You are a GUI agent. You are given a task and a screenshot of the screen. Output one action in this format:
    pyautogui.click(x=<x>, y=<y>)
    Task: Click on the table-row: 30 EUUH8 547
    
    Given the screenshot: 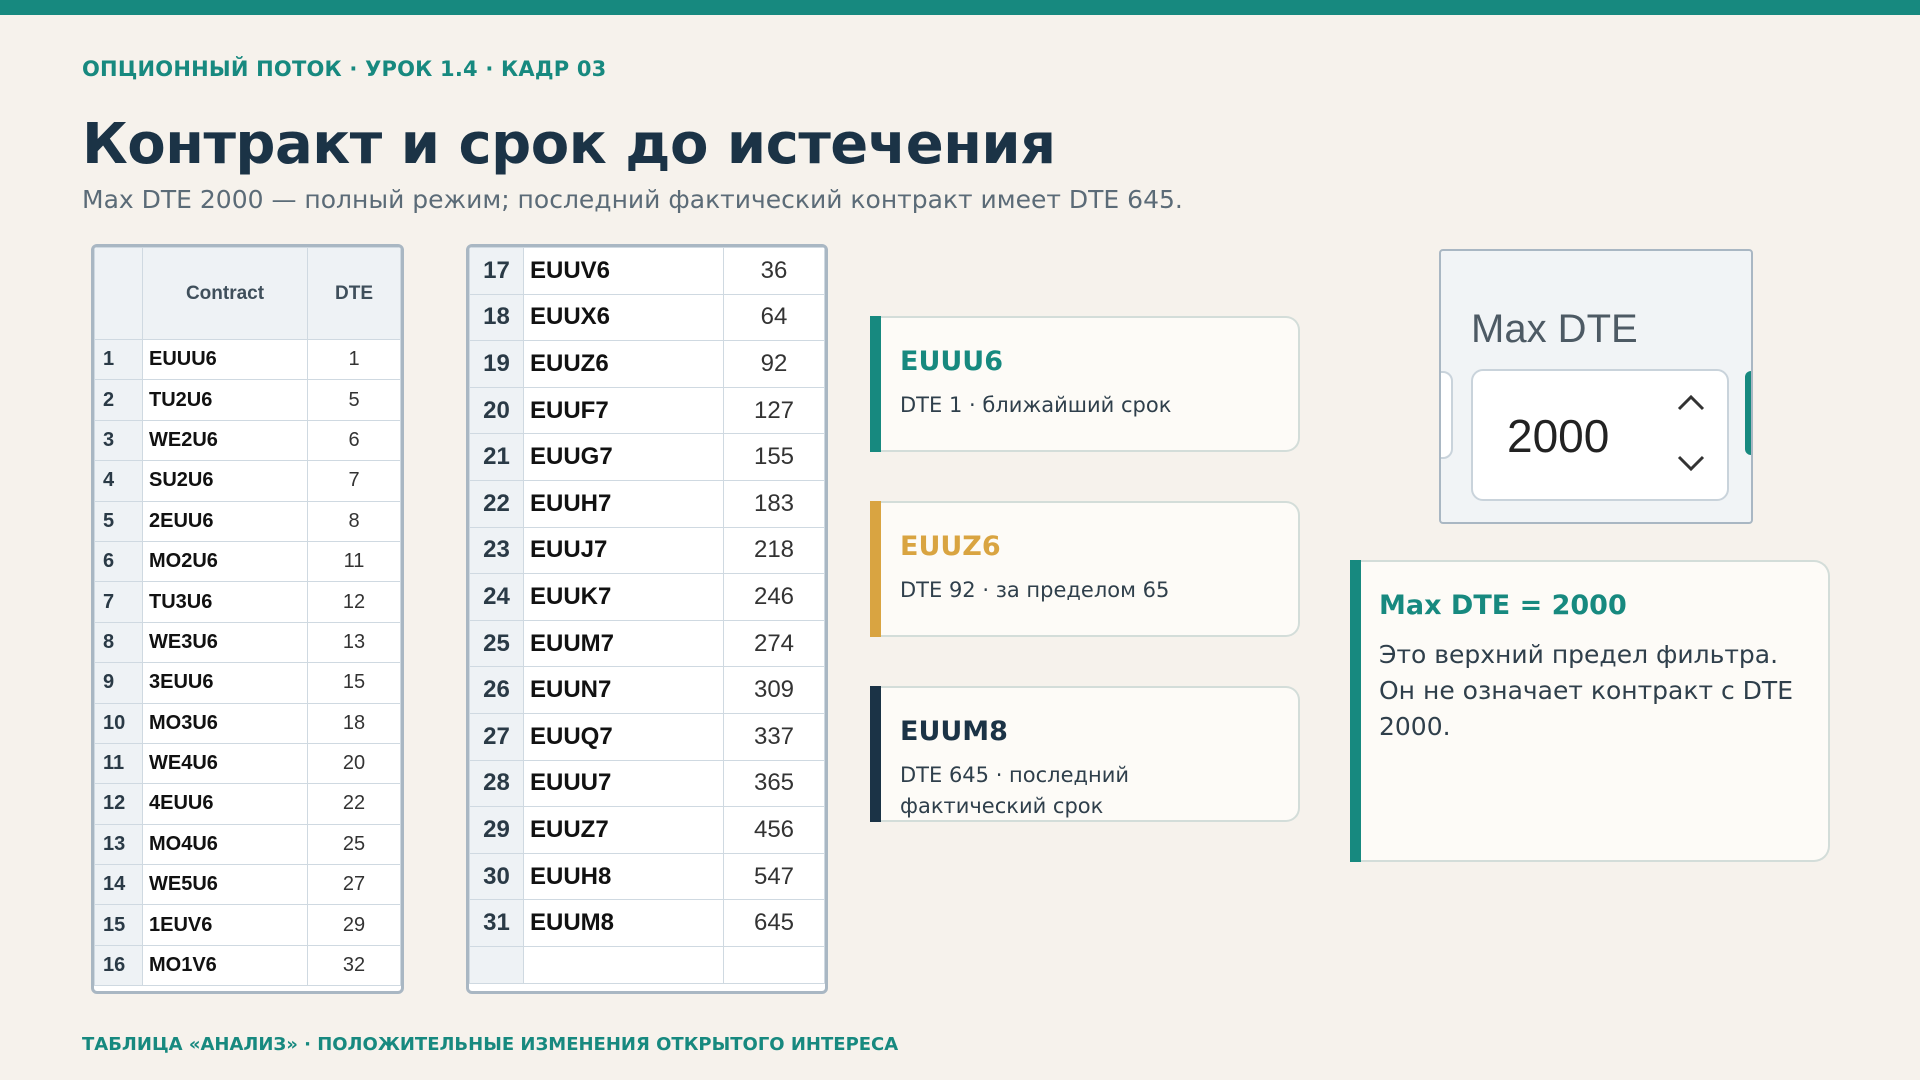 What is the action you would take?
    pyautogui.click(x=647, y=876)
    